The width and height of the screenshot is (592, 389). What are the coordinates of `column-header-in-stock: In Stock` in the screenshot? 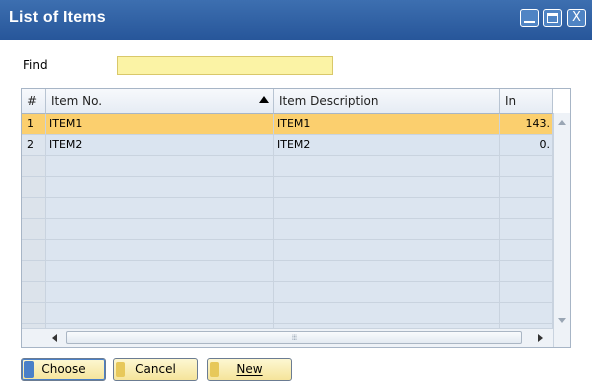 It's located at (526, 110).